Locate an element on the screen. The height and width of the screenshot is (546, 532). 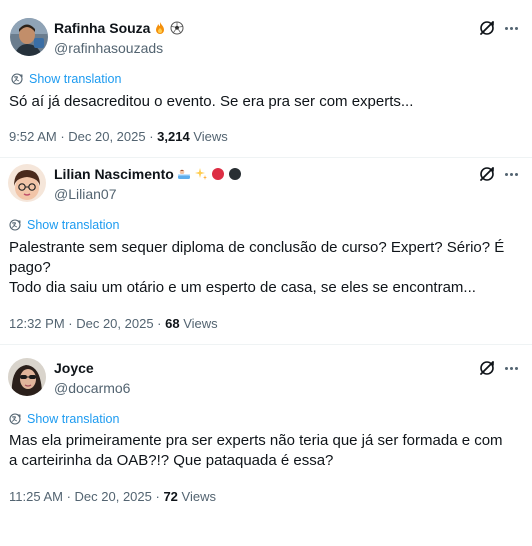
tweet-meta: 11:25 AM · Dec 20, 2025 · 72 Views is located at coordinates (112, 496).